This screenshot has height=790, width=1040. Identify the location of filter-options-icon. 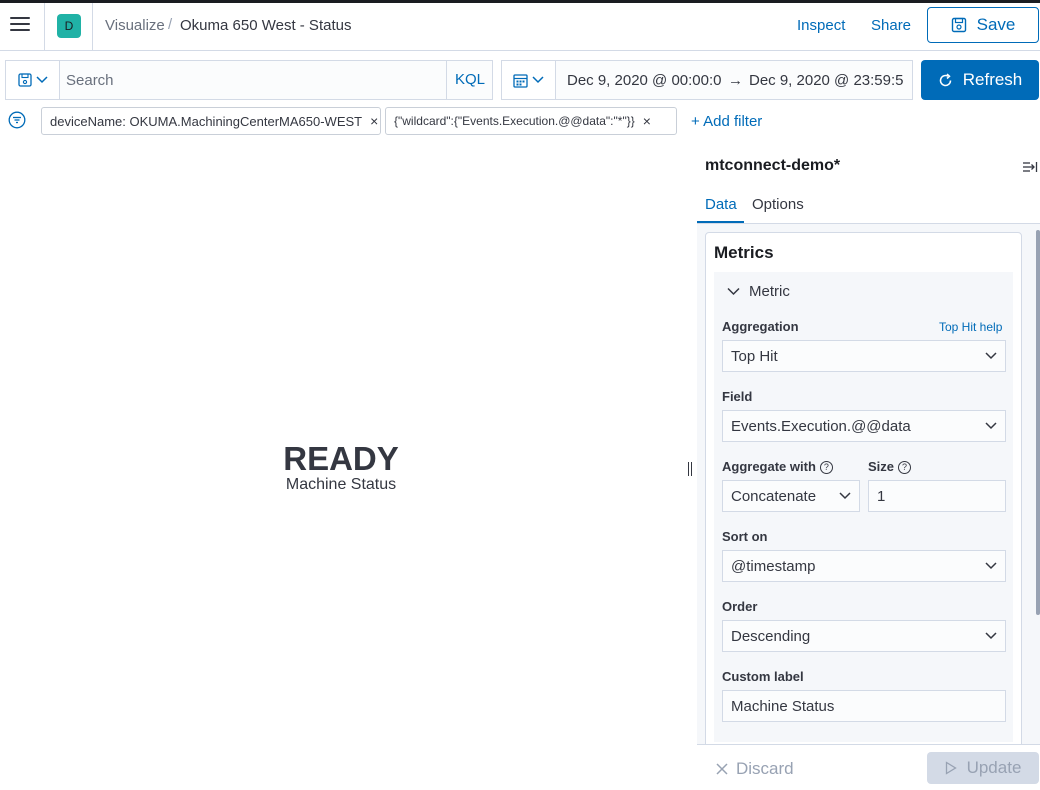
(17, 120).